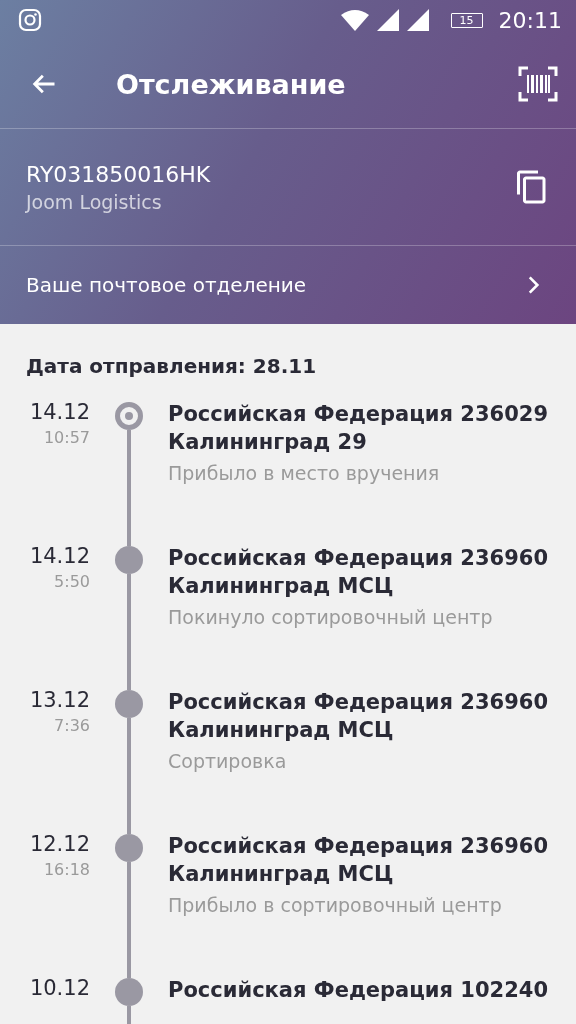 The height and width of the screenshot is (1024, 576). I want to click on event-status: Покинуло сортировочный центр, so click(331, 617).